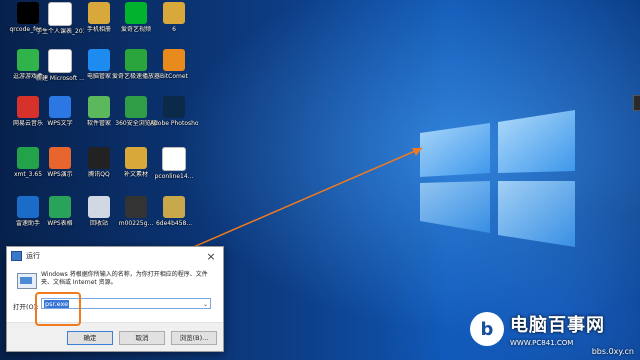 The height and width of the screenshot is (360, 640). I want to click on desktop-icon: BitComet, so click(174, 64).